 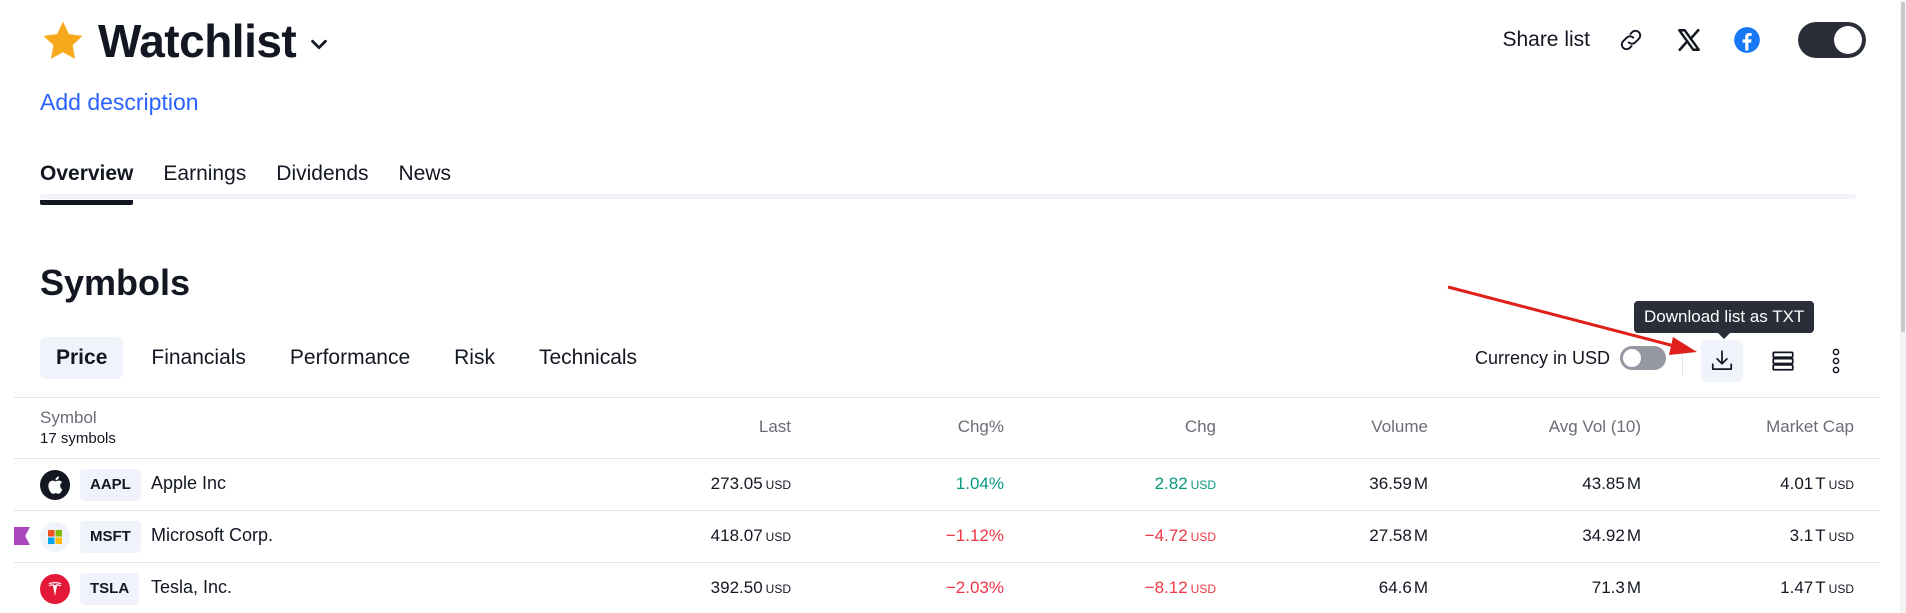 I want to click on tab-overview: Overview, so click(x=87, y=183).